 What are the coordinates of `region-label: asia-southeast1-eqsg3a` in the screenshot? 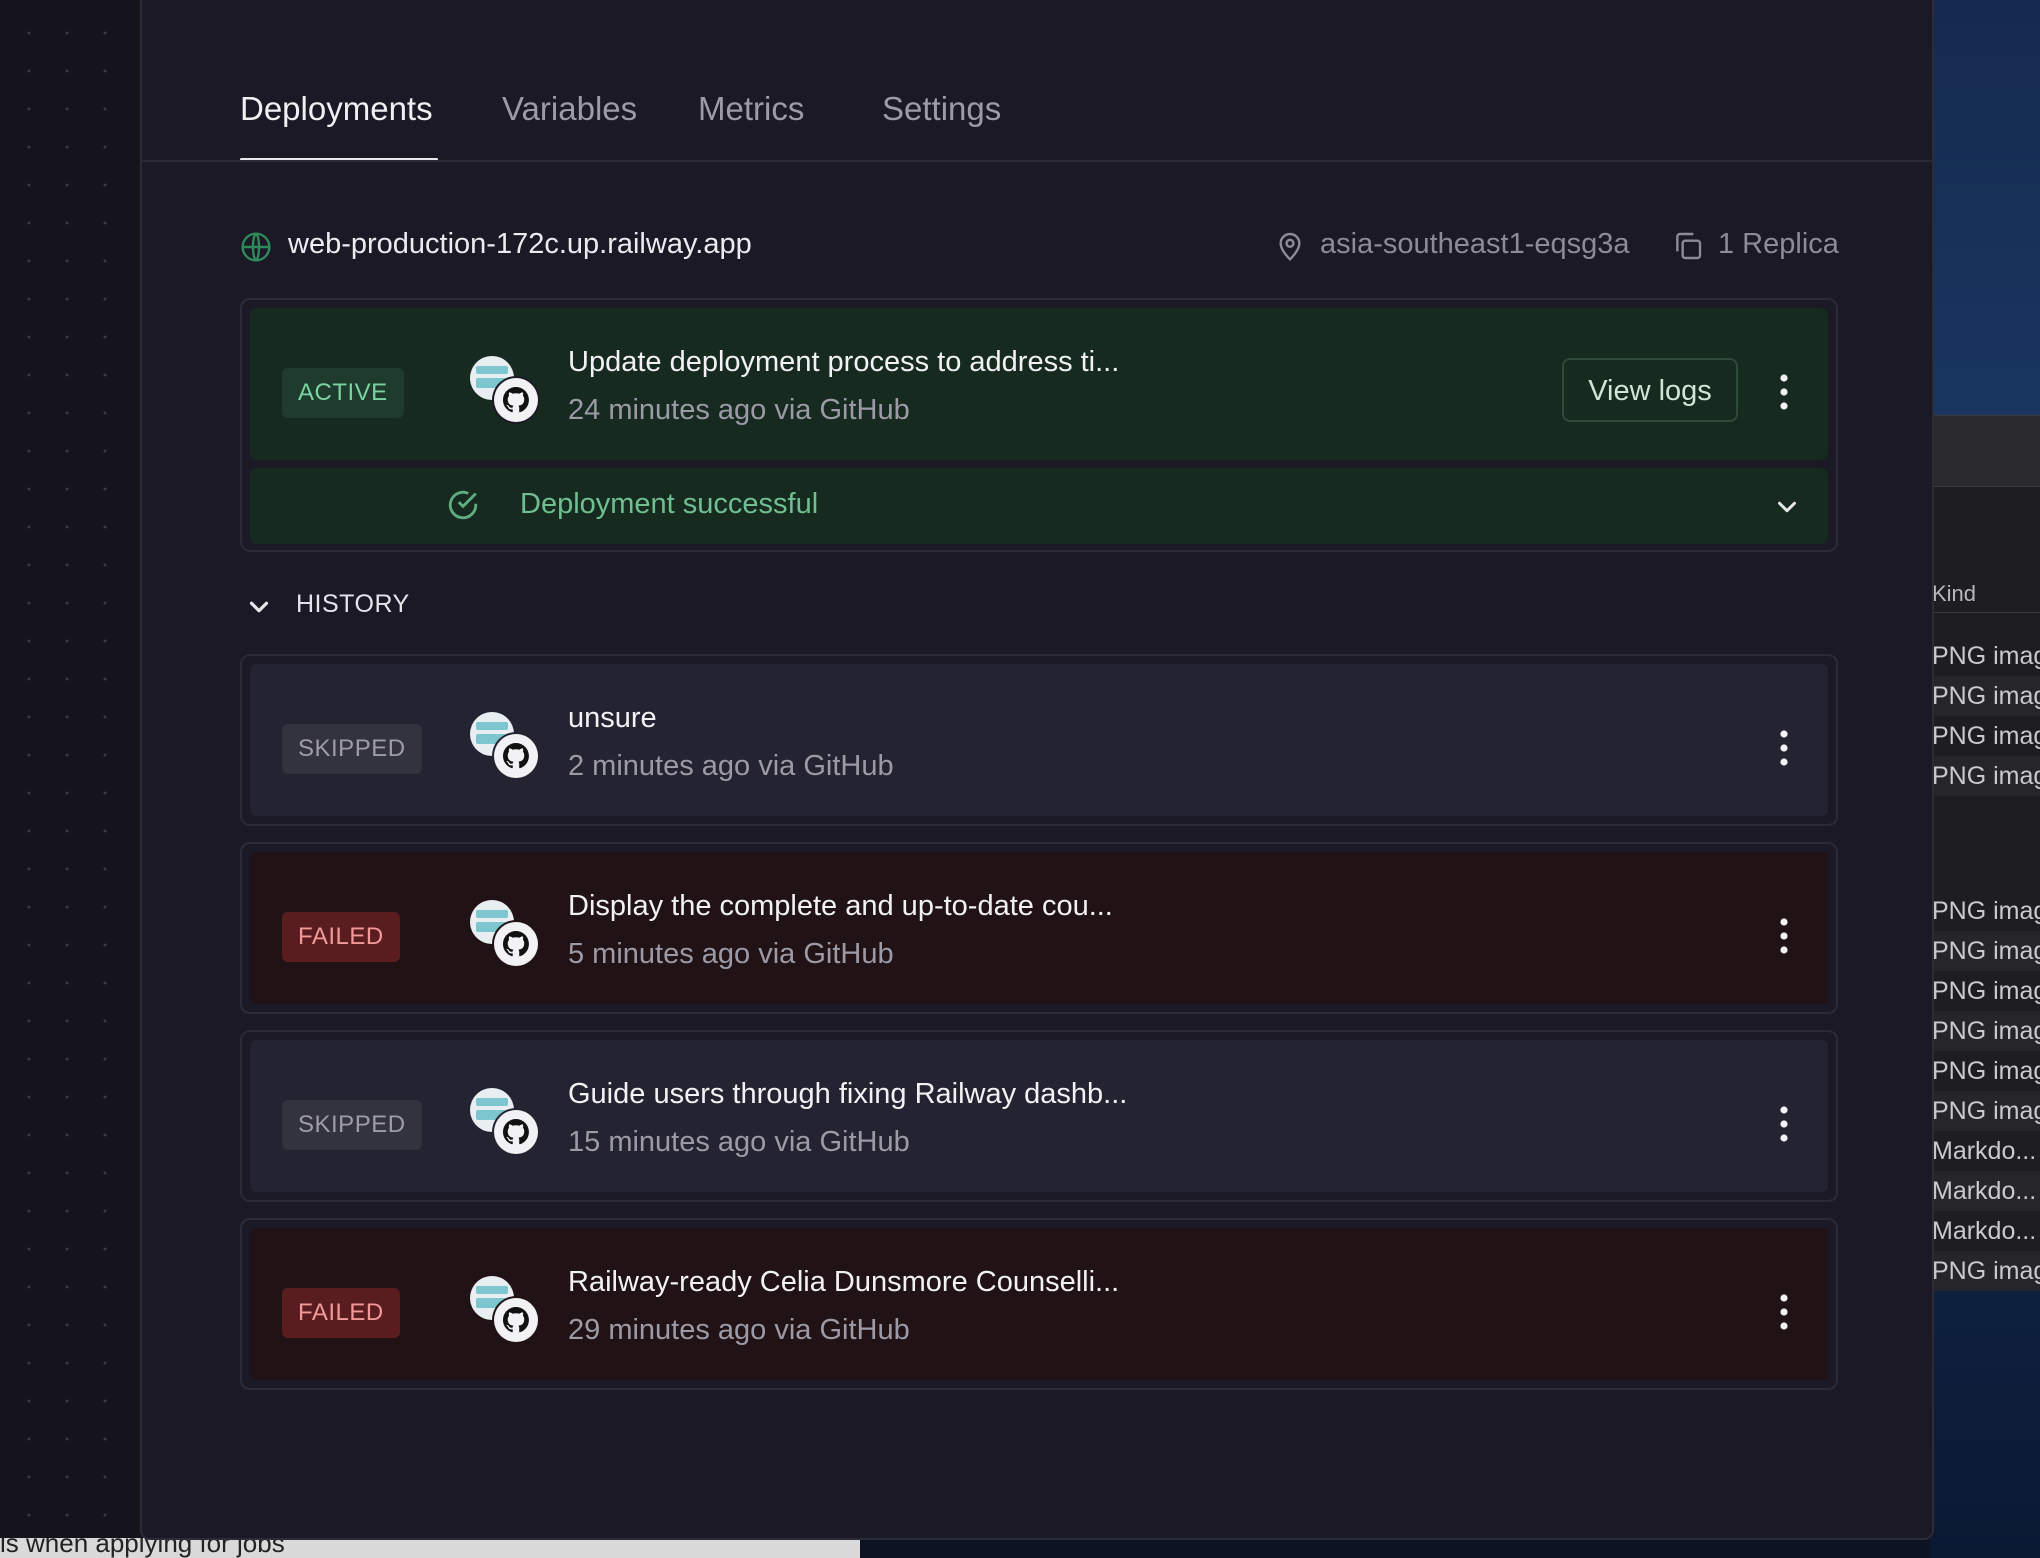 It's located at (1475, 244).